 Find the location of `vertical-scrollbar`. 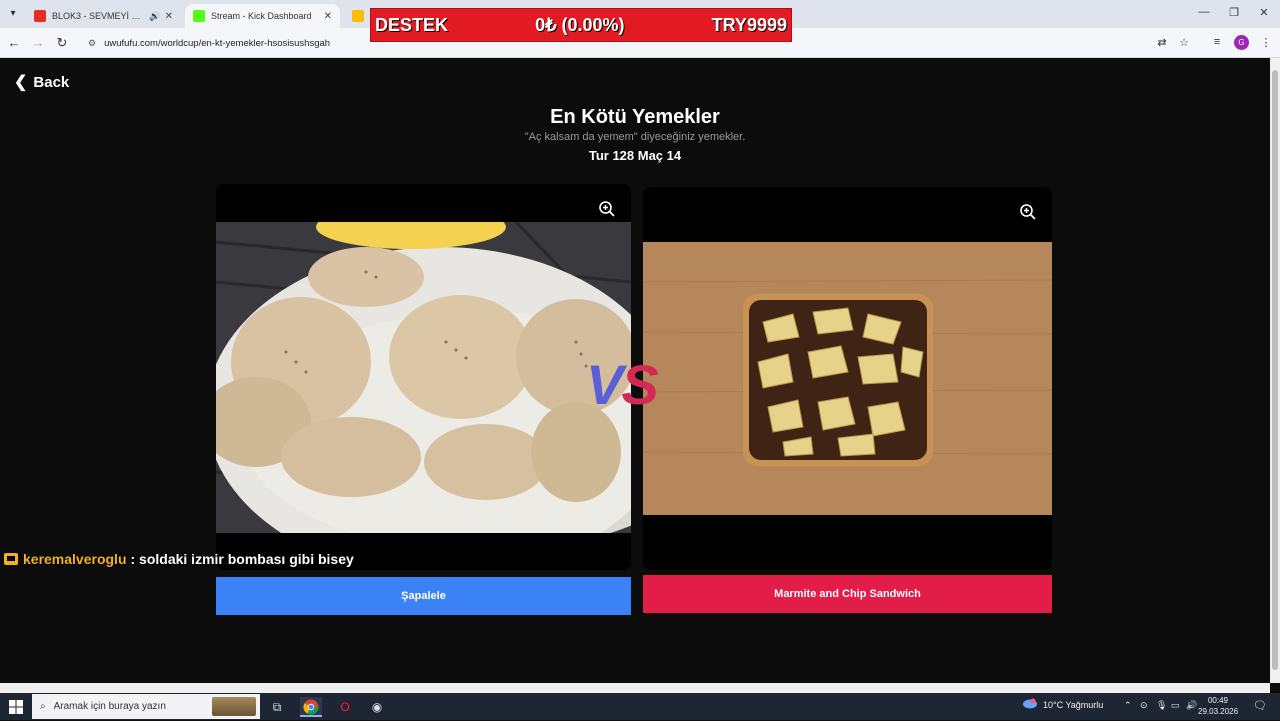

vertical-scrollbar is located at coordinates (1275, 370).